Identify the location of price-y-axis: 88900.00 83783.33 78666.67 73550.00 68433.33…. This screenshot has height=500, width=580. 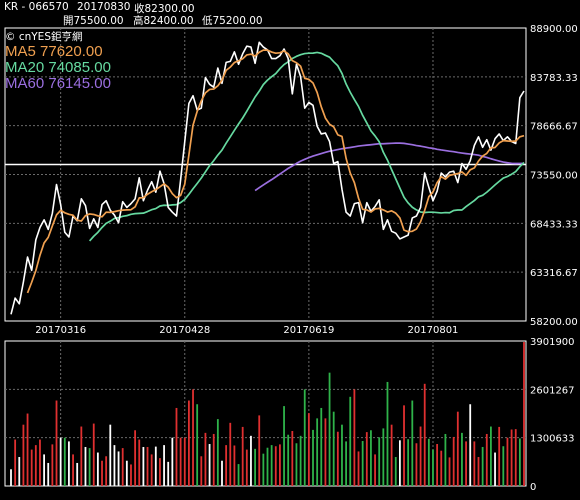
(554, 176).